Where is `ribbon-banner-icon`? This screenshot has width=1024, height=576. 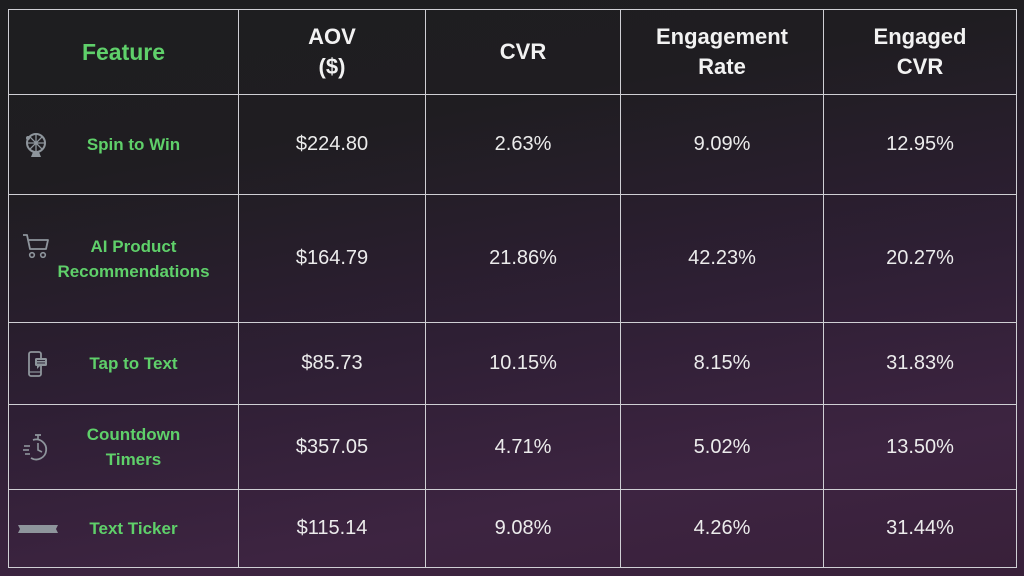 ribbon-banner-icon is located at coordinates (38, 529).